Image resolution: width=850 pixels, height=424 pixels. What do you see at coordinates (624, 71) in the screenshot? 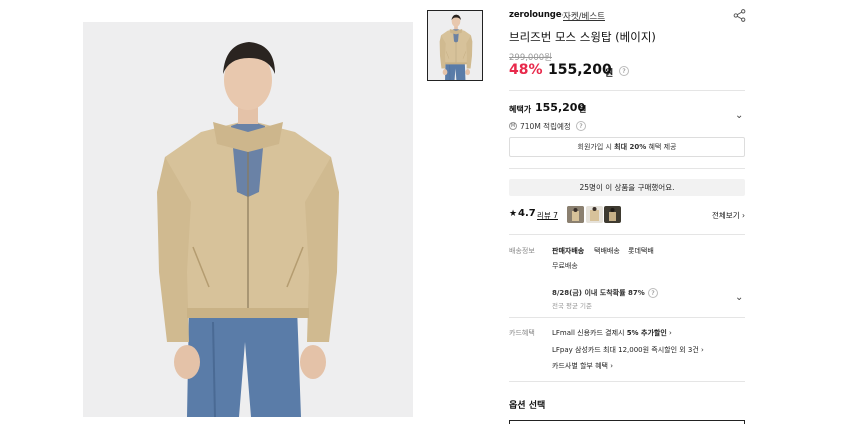
I see `price-help-icon: ?` at bounding box center [624, 71].